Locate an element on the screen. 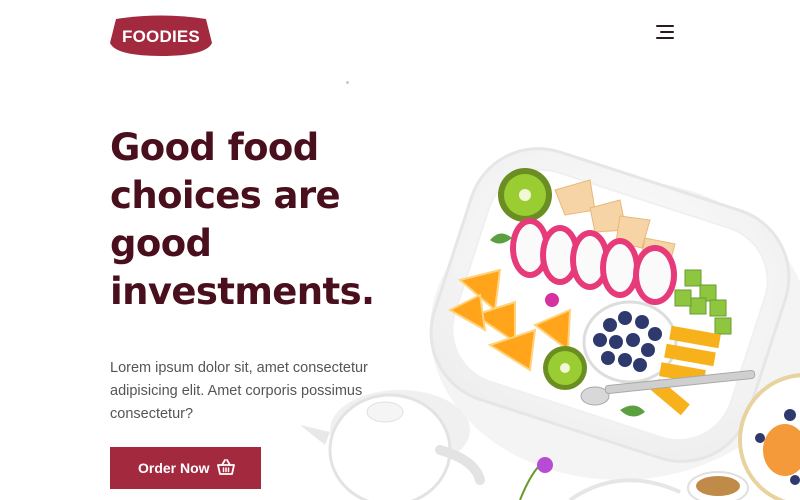 The height and width of the screenshot is (500, 800). brand-logo: FOODIES is located at coordinates (161, 36).